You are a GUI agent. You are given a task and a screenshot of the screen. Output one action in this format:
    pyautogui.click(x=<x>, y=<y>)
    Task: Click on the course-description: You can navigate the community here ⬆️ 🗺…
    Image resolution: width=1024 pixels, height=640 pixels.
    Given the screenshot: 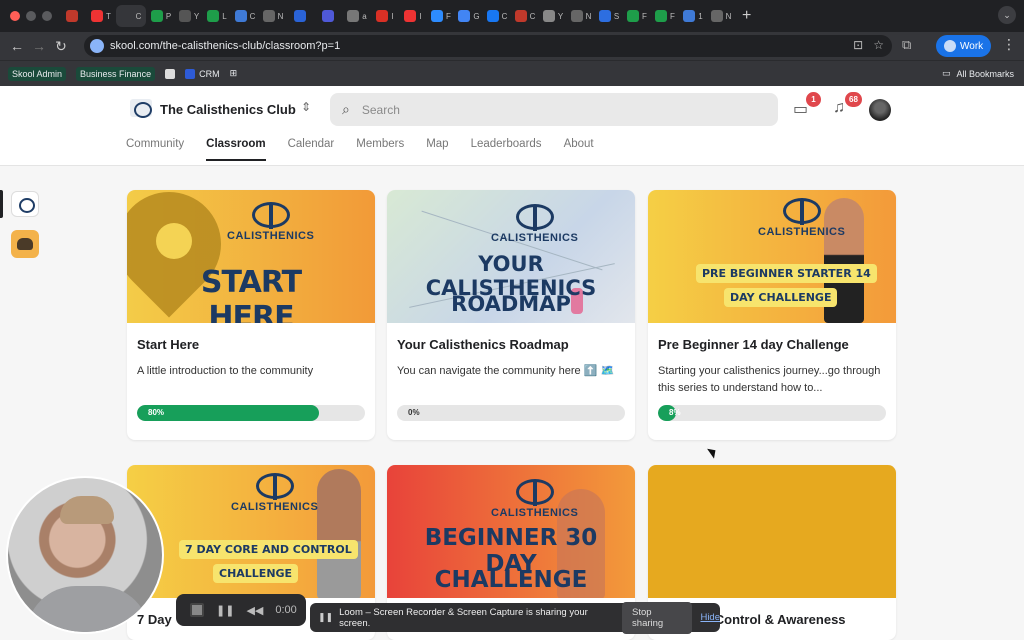 What is the action you would take?
    pyautogui.click(x=506, y=371)
    